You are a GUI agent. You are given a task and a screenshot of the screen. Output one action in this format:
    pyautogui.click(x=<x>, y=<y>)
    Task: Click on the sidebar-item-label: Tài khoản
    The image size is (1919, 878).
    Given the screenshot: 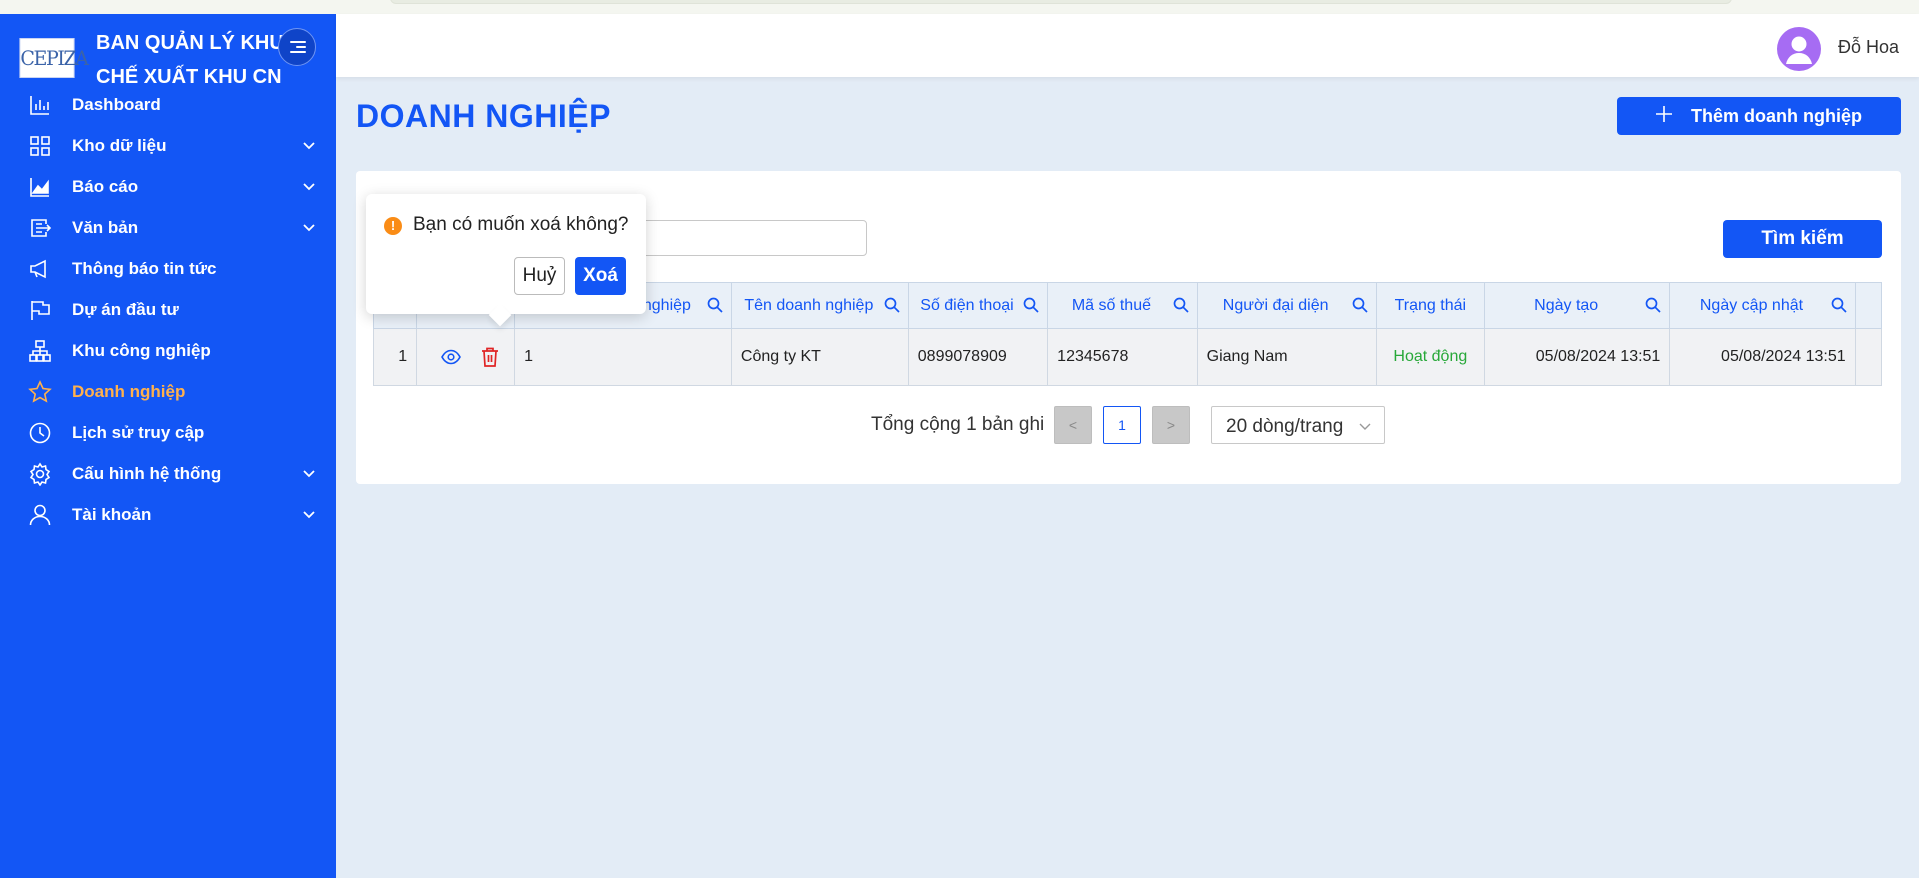 What is the action you would take?
    pyautogui.click(x=112, y=514)
    